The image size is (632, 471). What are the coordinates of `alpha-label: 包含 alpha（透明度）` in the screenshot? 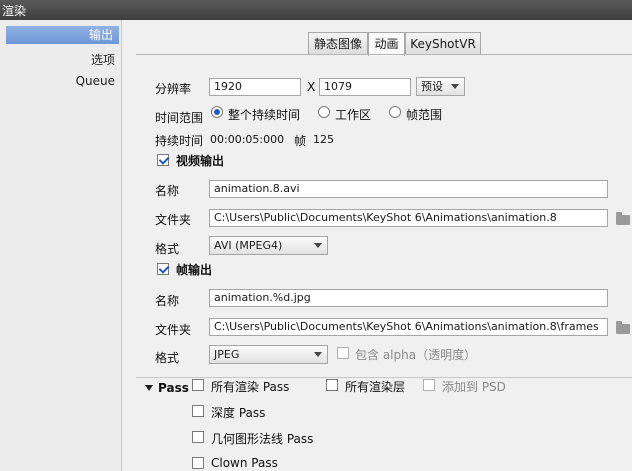 It's located at (416, 355).